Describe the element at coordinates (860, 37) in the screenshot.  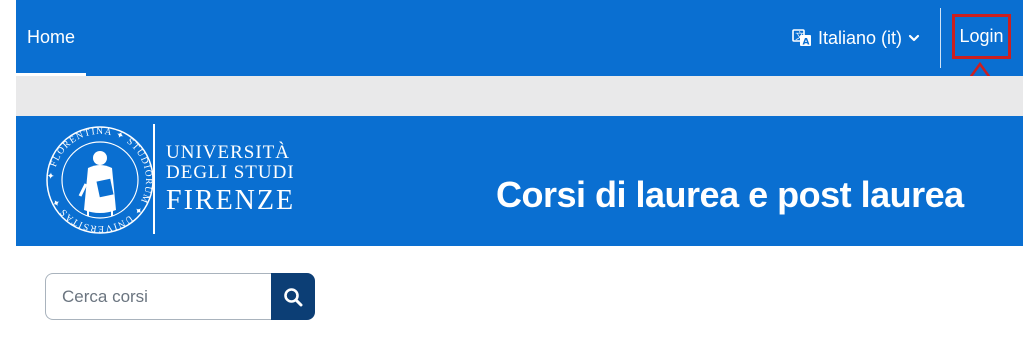
I see `language-label: Italiano (it)` at that location.